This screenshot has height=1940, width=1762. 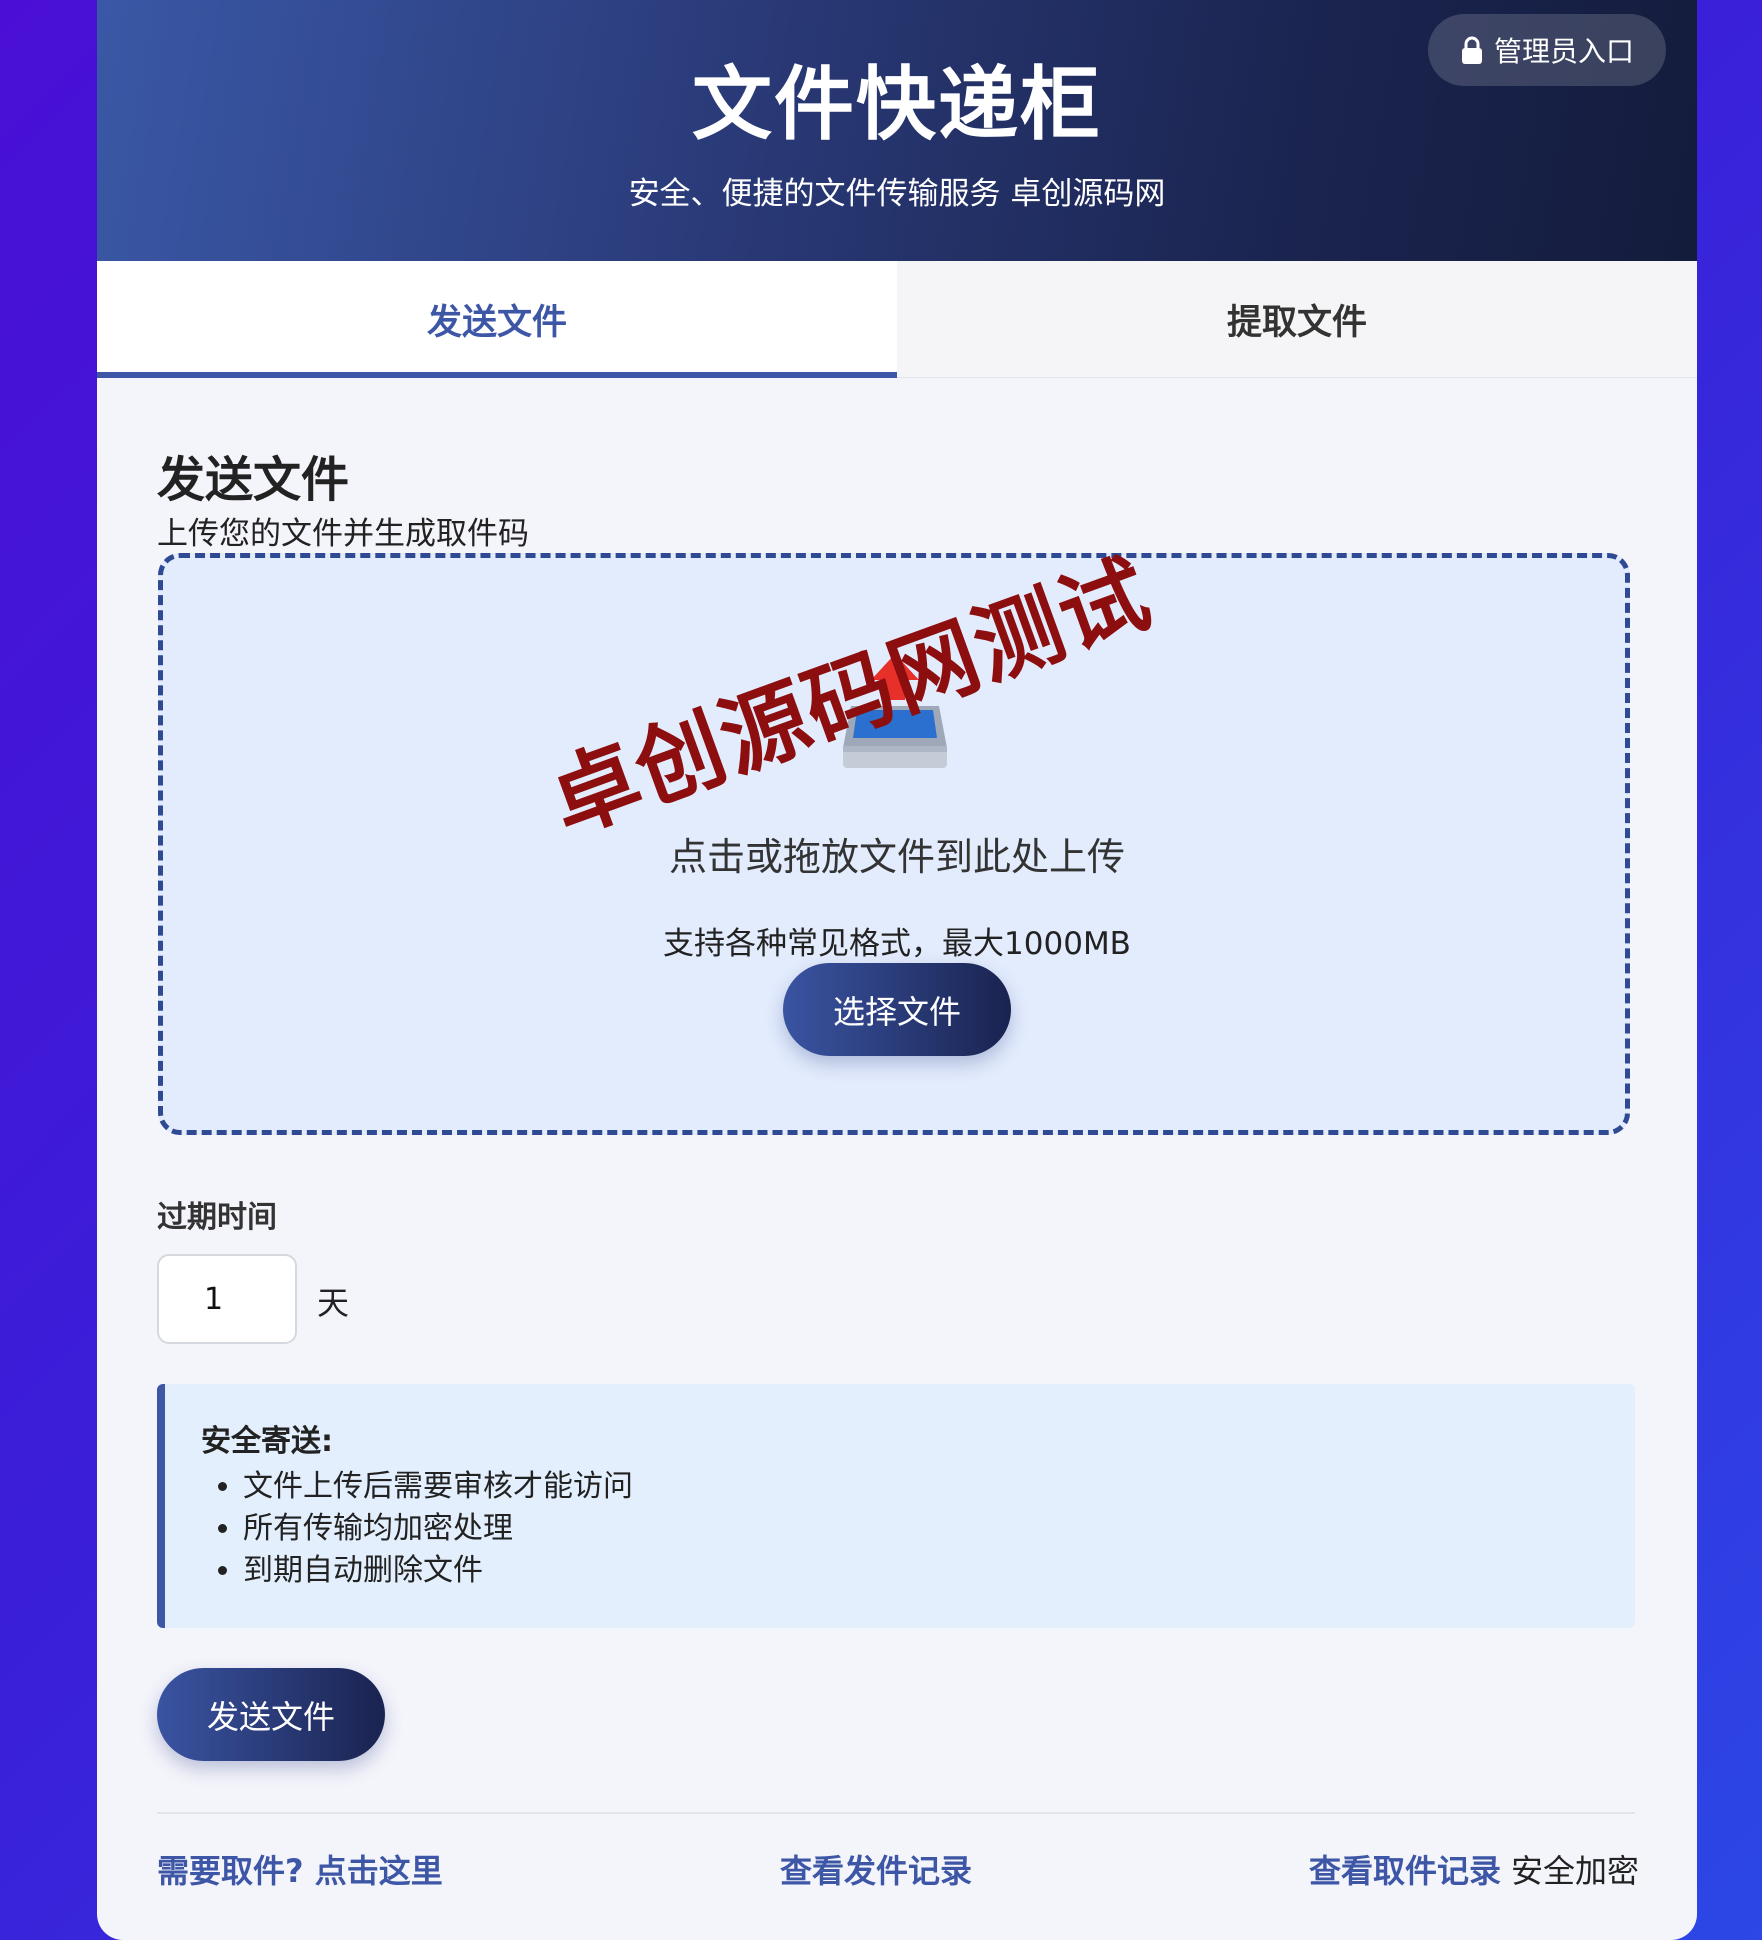 What do you see at coordinates (897, 944) in the screenshot?
I see `dropzone-hint: 支持各种常见格式，最大1000MB` at bounding box center [897, 944].